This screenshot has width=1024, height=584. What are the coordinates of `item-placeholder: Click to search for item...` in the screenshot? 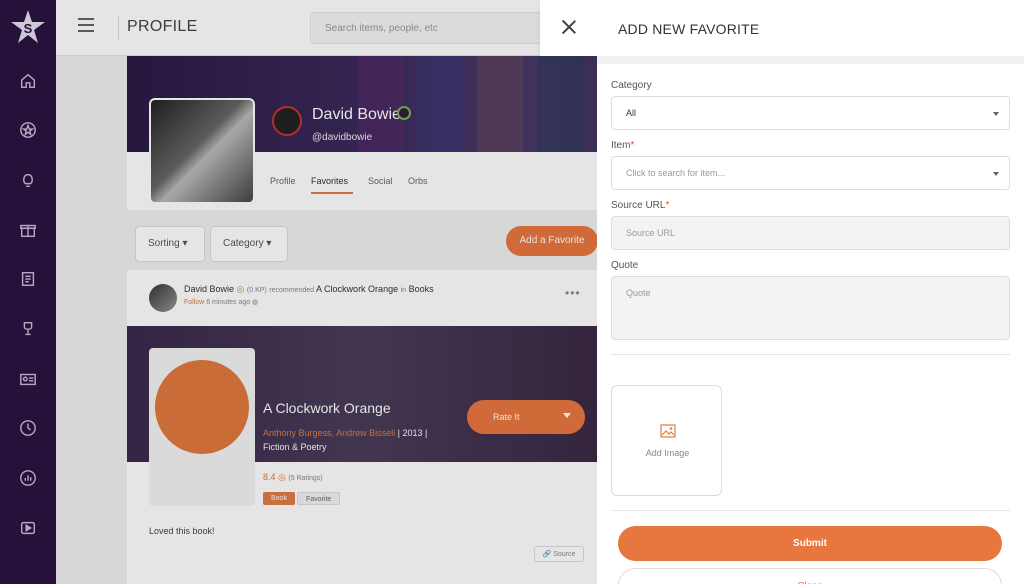 It's located at (676, 173).